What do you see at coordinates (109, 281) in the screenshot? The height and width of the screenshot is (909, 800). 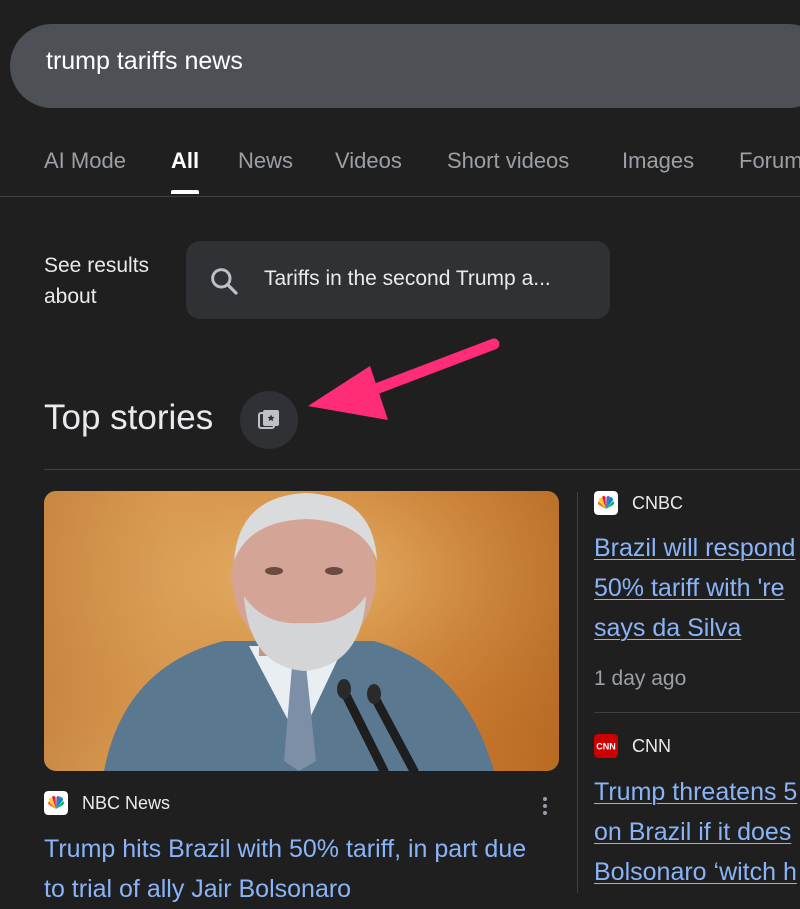 I see `see-results-label: See results about` at bounding box center [109, 281].